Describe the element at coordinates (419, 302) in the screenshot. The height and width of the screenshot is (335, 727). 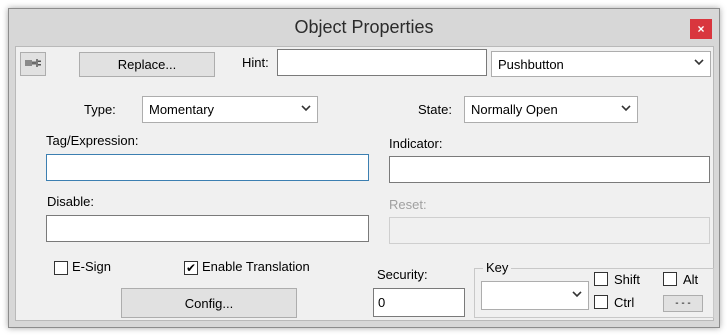
I see `security-input: 0` at that location.